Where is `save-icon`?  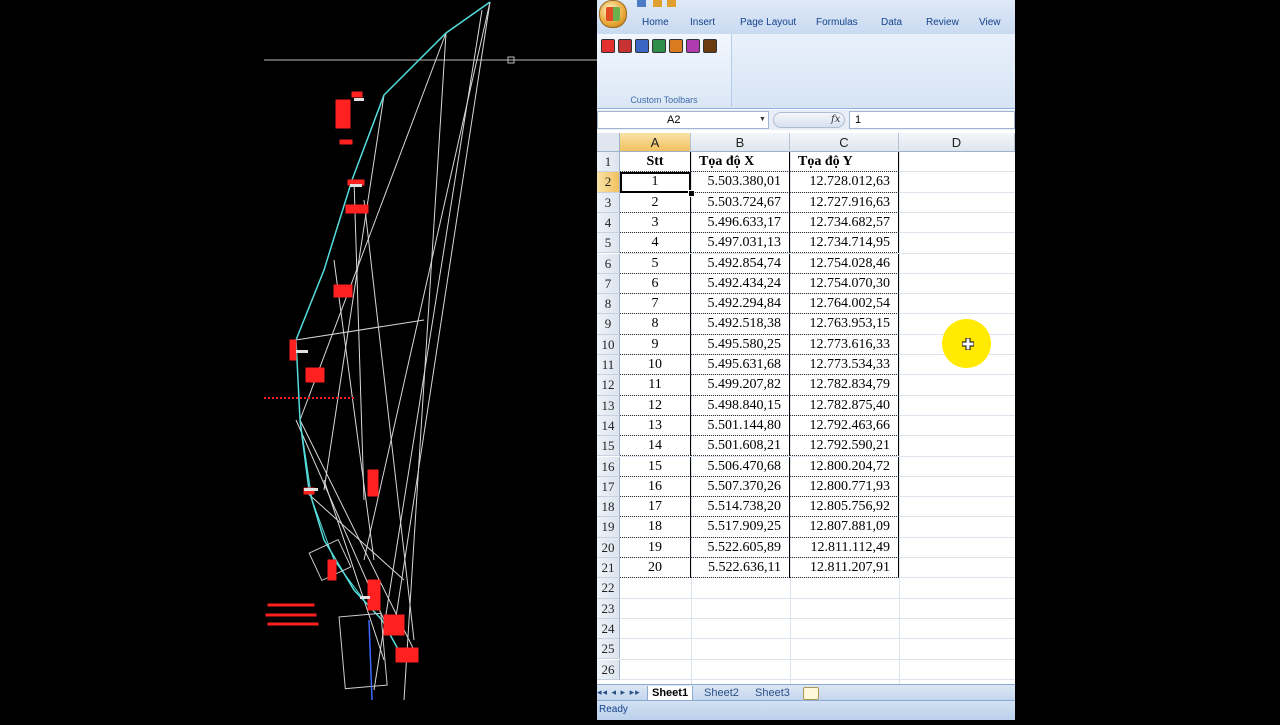
save-icon is located at coordinates (641, 3).